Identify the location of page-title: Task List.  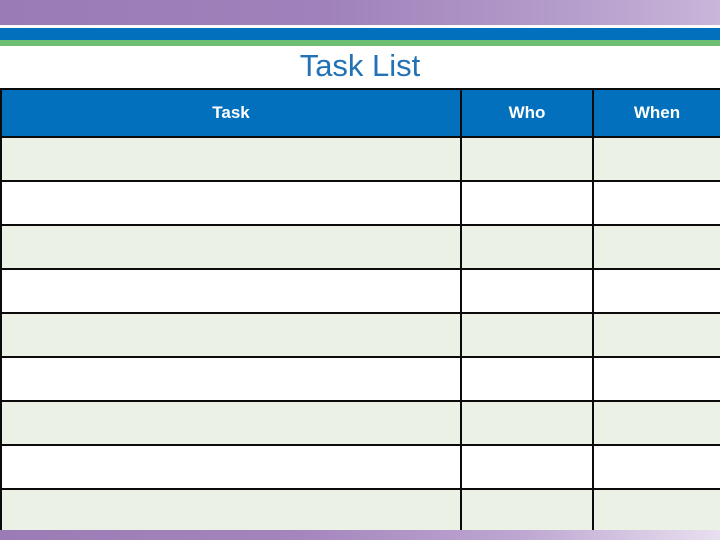
(360, 65).